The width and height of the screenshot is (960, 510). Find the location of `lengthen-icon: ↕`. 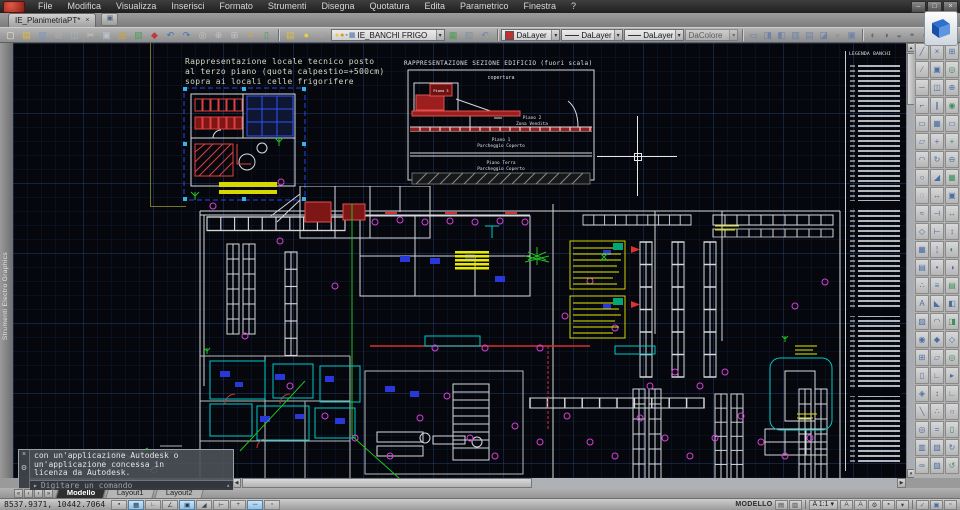

lengthen-icon: ↕ is located at coordinates (937, 393).